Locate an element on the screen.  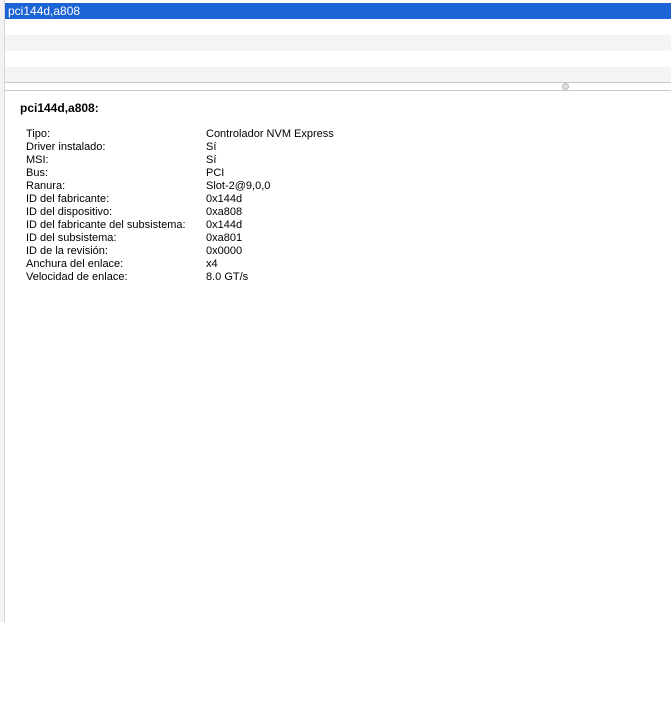
splitter-handle-icon is located at coordinates (565, 86).